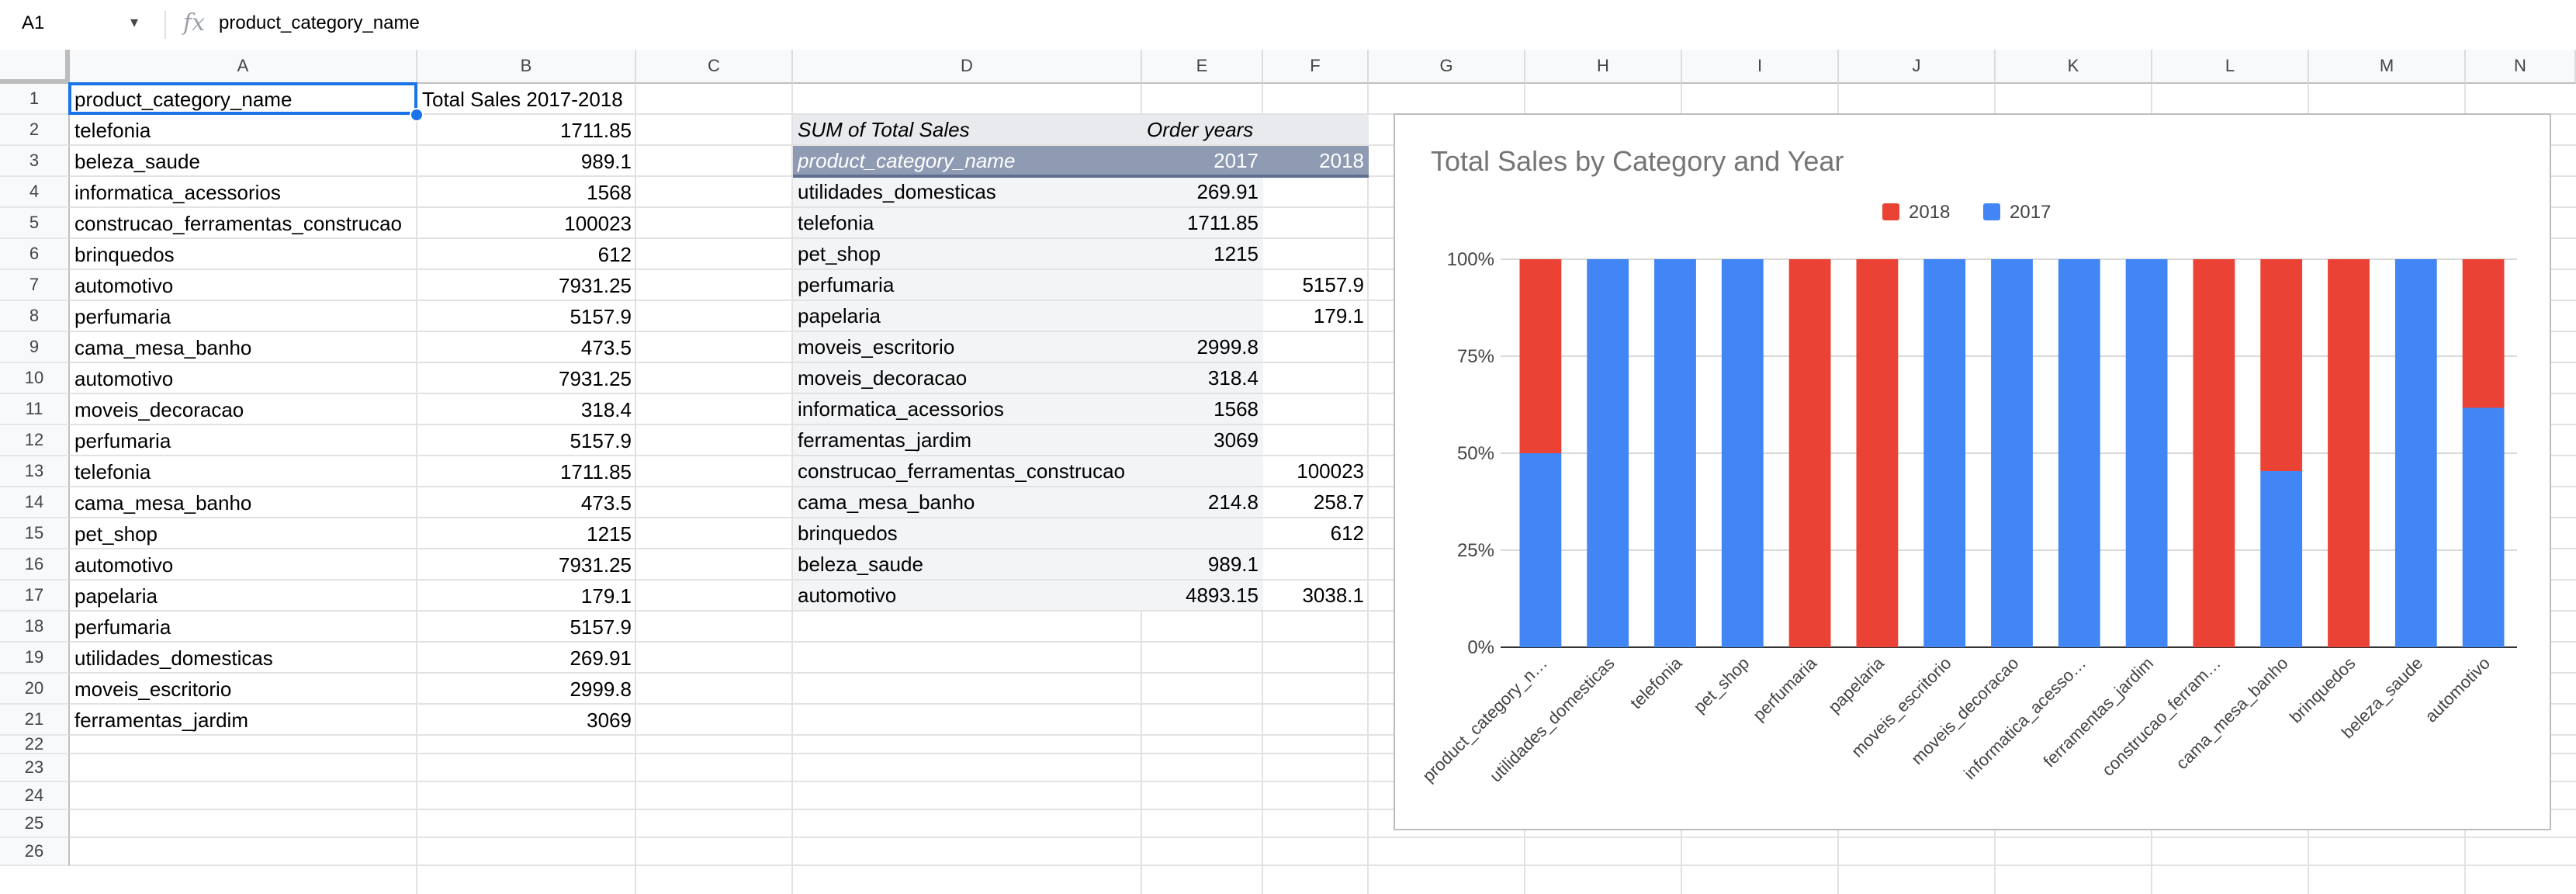 This screenshot has height=894, width=2576. What do you see at coordinates (967, 440) in the screenshot?
I see `pivot-row-label: ferramentas_jardim` at bounding box center [967, 440].